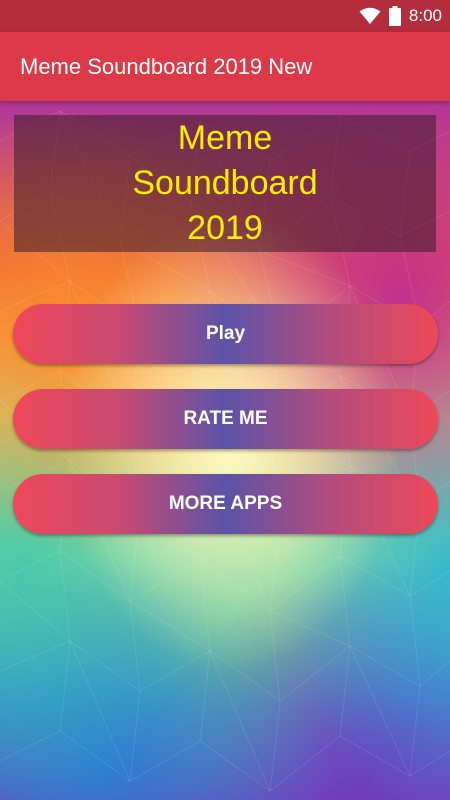 This screenshot has height=800, width=450. Describe the element at coordinates (425, 15) in the screenshot. I see `clock: 8:00` at that location.